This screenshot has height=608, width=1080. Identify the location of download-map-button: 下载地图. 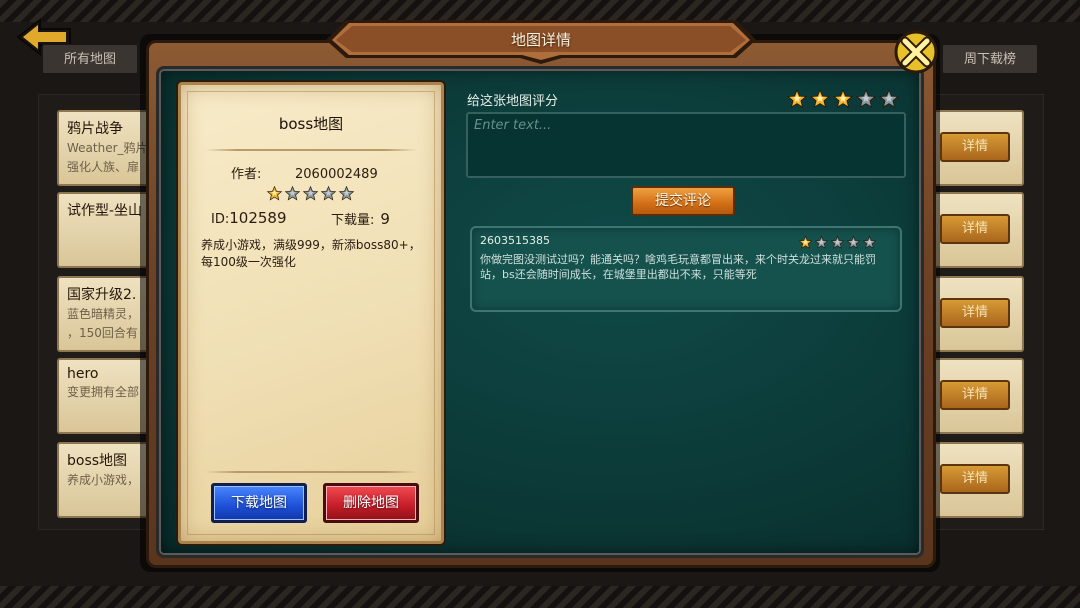
(259, 503).